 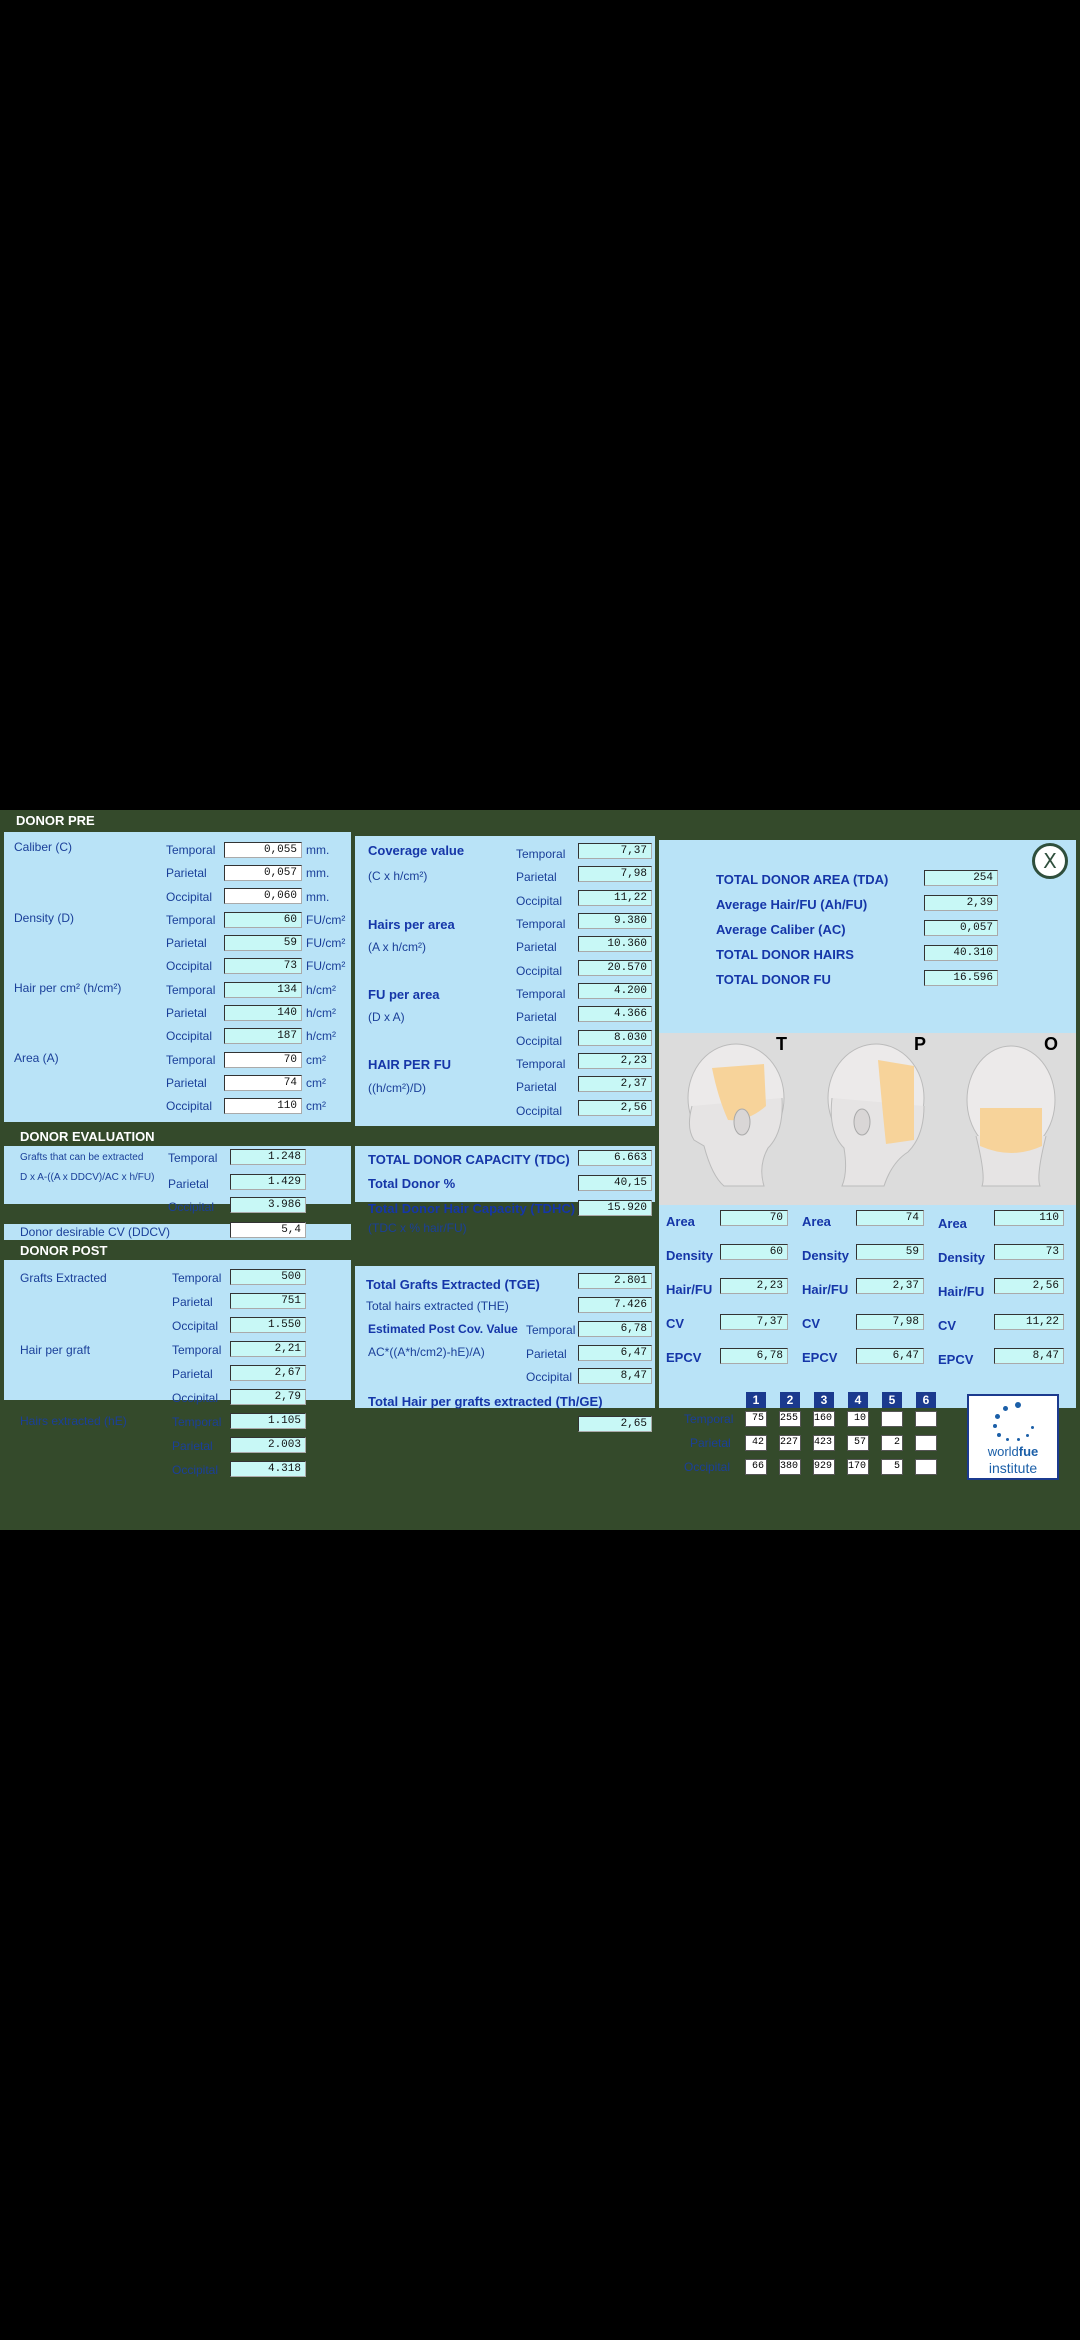 I want to click on tge-label: Total Grafts Extracted (TGE), so click(x=453, y=1284).